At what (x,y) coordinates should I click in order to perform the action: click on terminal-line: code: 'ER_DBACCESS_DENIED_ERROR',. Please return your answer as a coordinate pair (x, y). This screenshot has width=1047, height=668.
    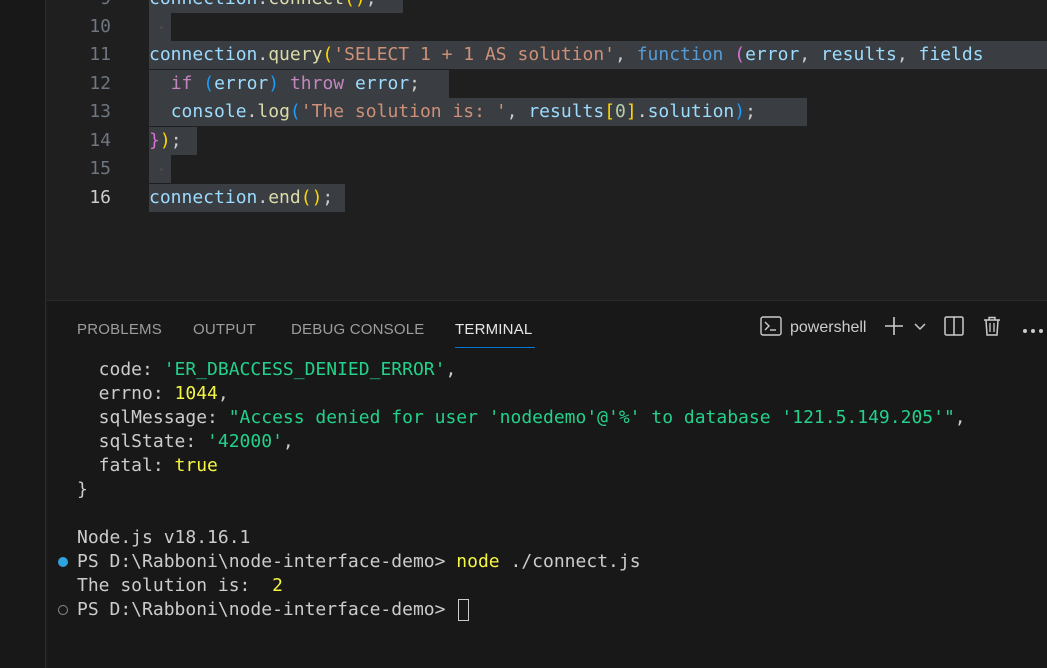
    Looking at the image, I should click on (267, 369).